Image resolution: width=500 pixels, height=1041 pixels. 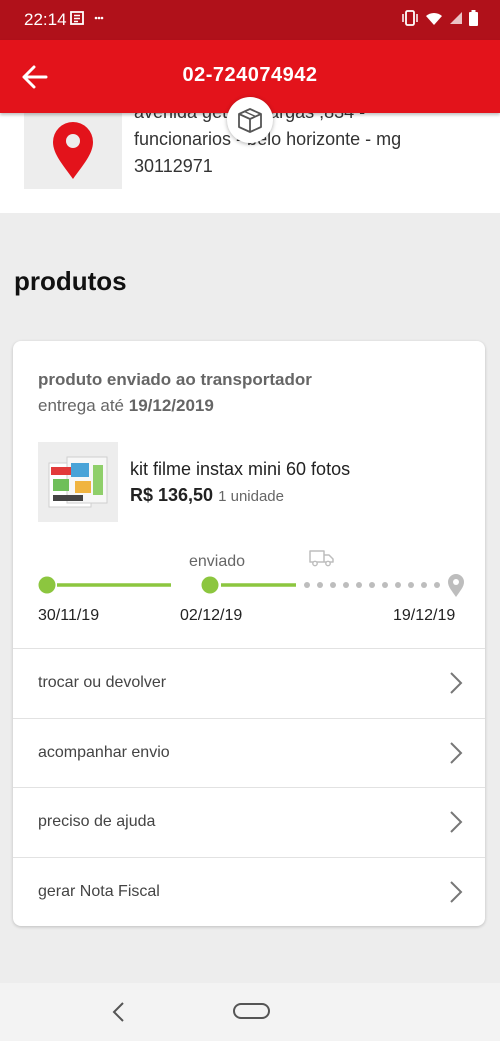 What do you see at coordinates (304, 119) in the screenshot?
I see `address-line-1: avenida getúlio vargas ,834 -` at bounding box center [304, 119].